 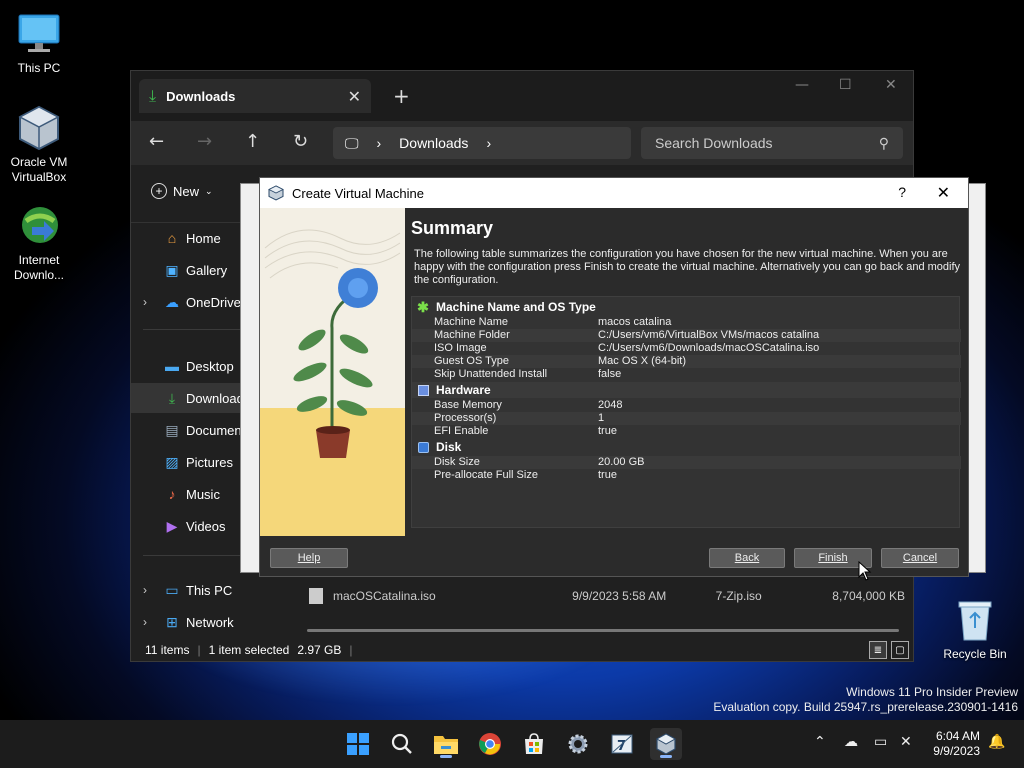 I want to click on settings-icon, so click(x=578, y=744).